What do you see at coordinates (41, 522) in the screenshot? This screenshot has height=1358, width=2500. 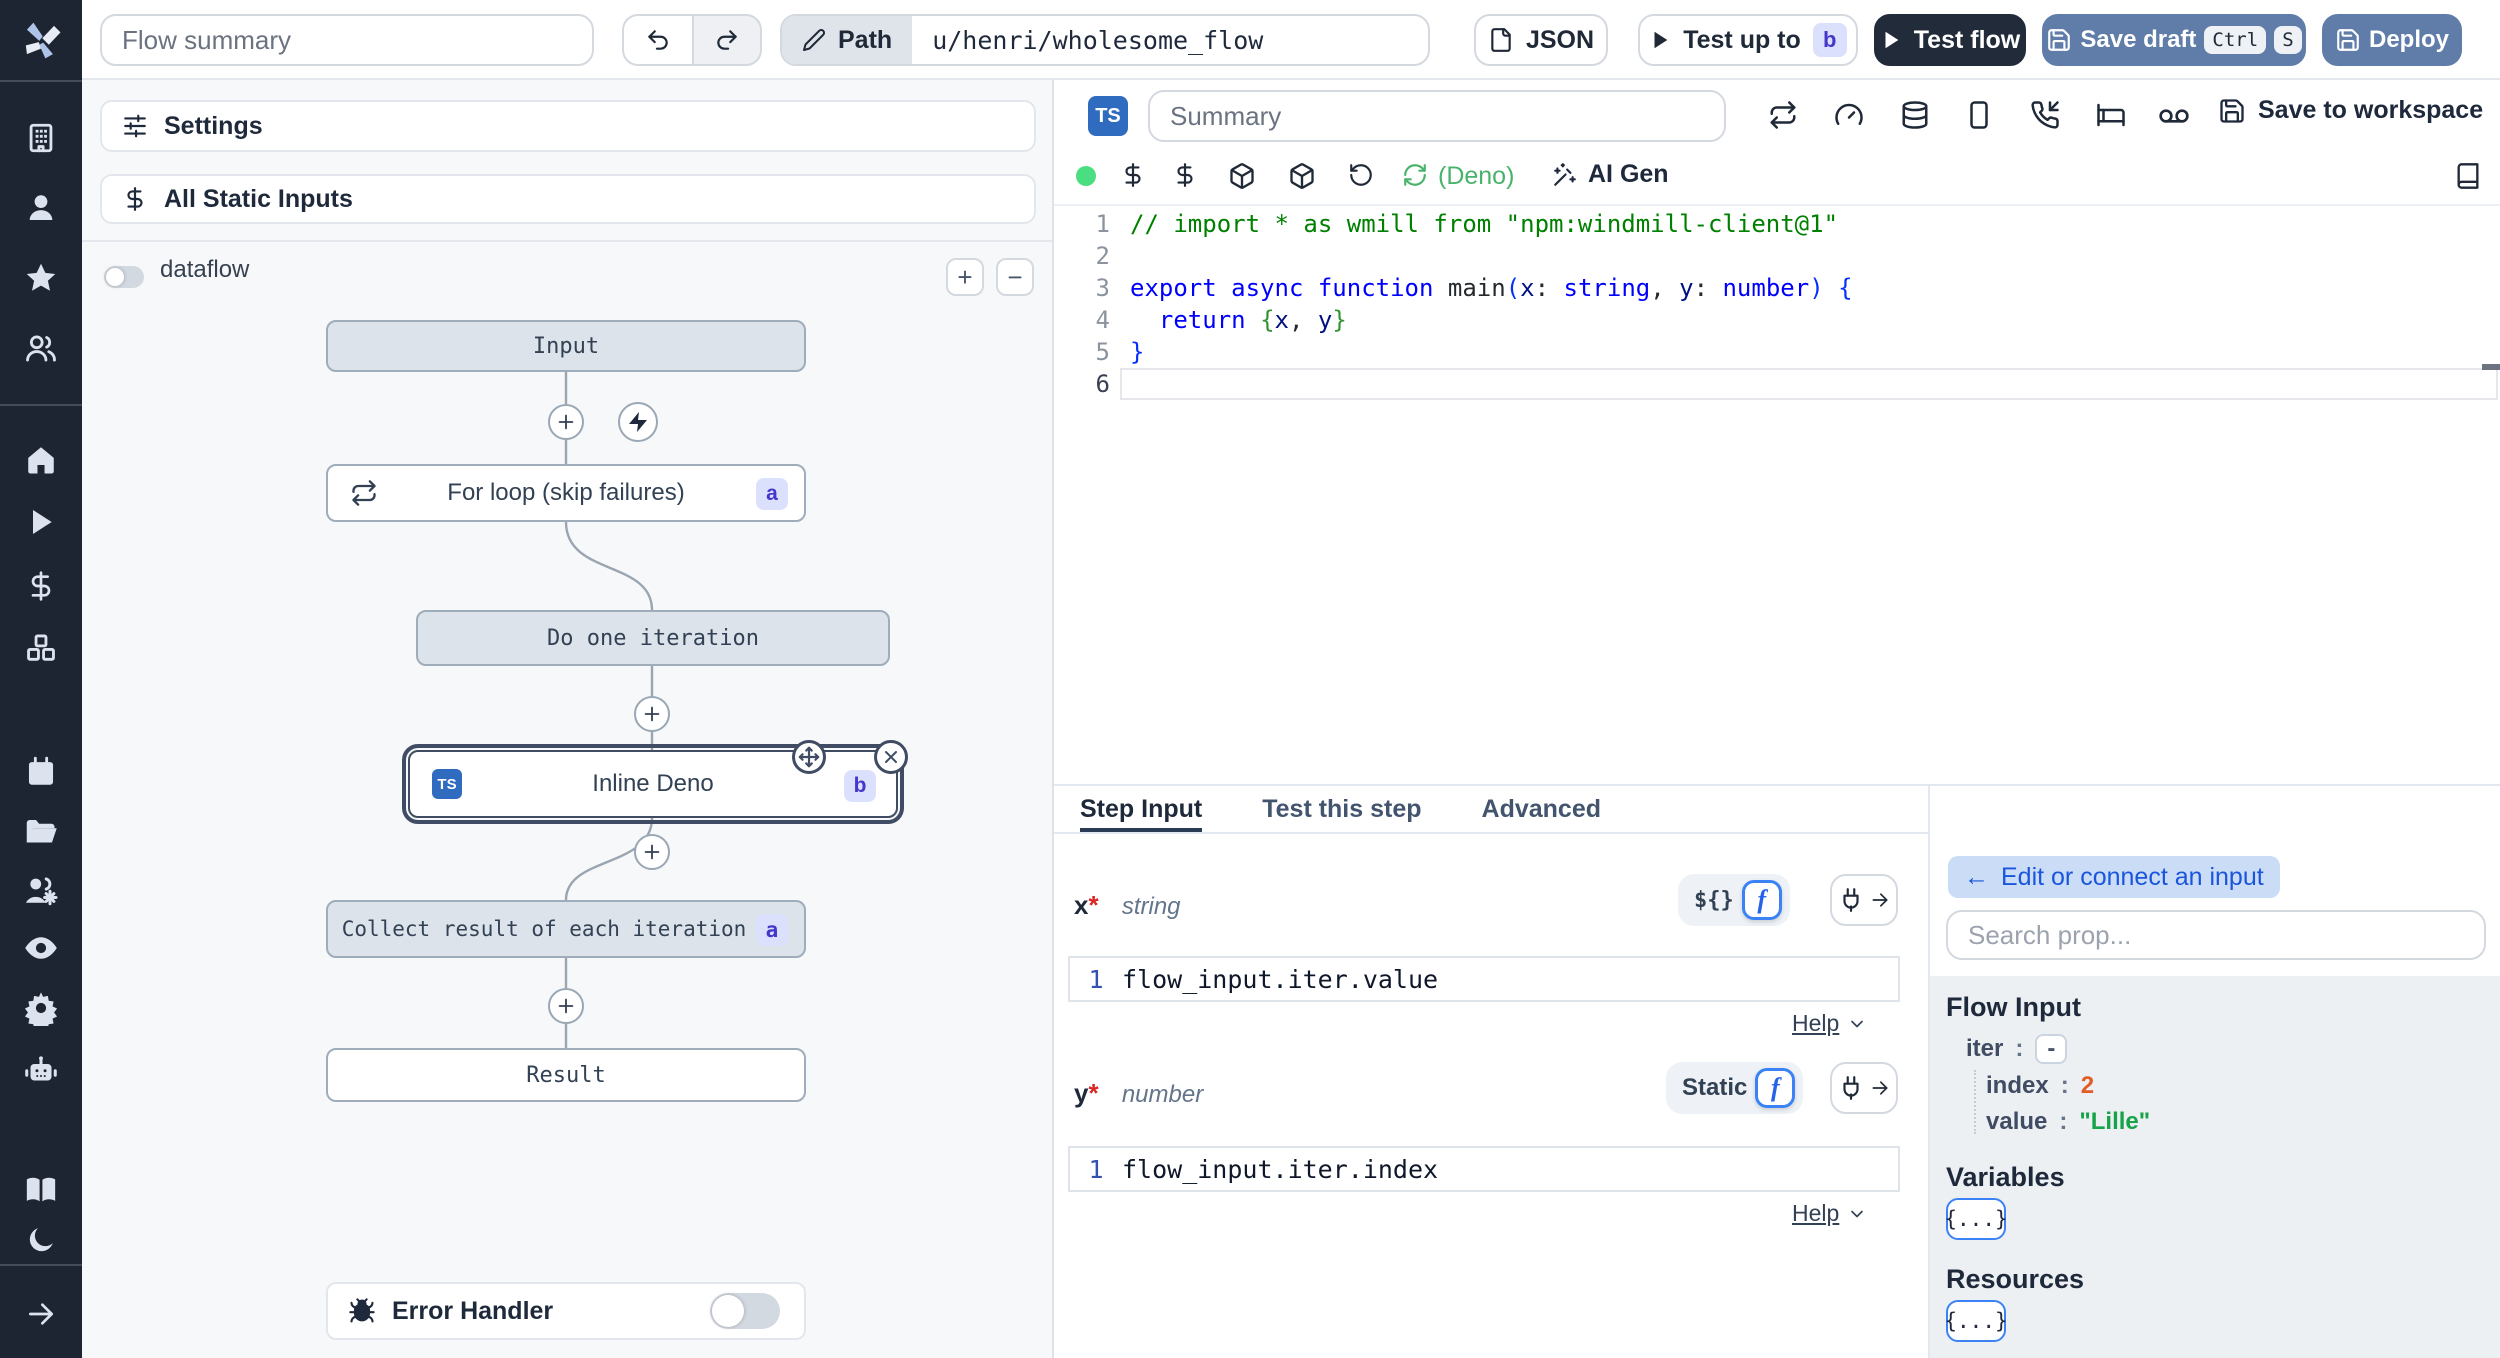 I see `sidebar-runs-icon` at bounding box center [41, 522].